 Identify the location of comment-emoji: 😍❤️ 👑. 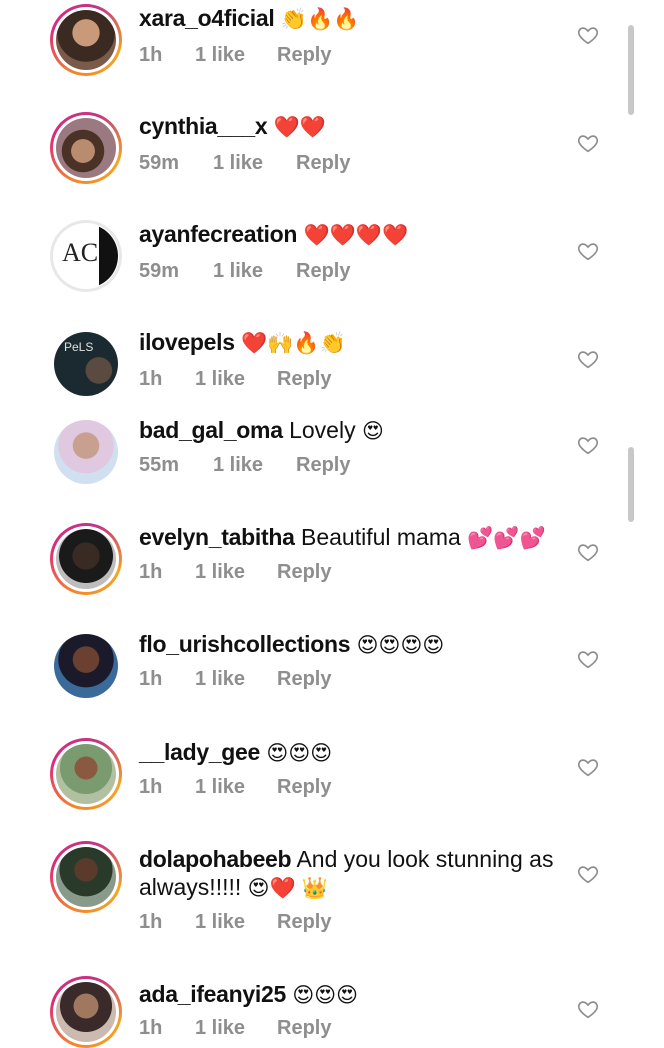
(287, 888).